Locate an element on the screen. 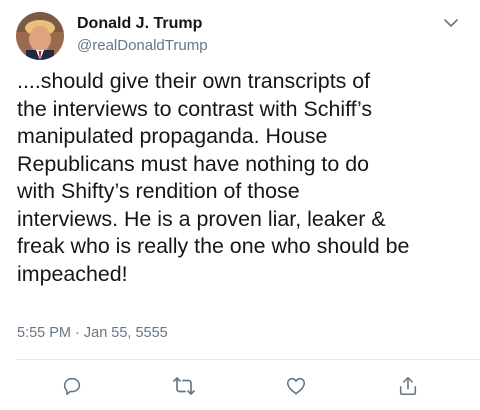 This screenshot has width=480, height=410. reply-icon is located at coordinates (72, 386).